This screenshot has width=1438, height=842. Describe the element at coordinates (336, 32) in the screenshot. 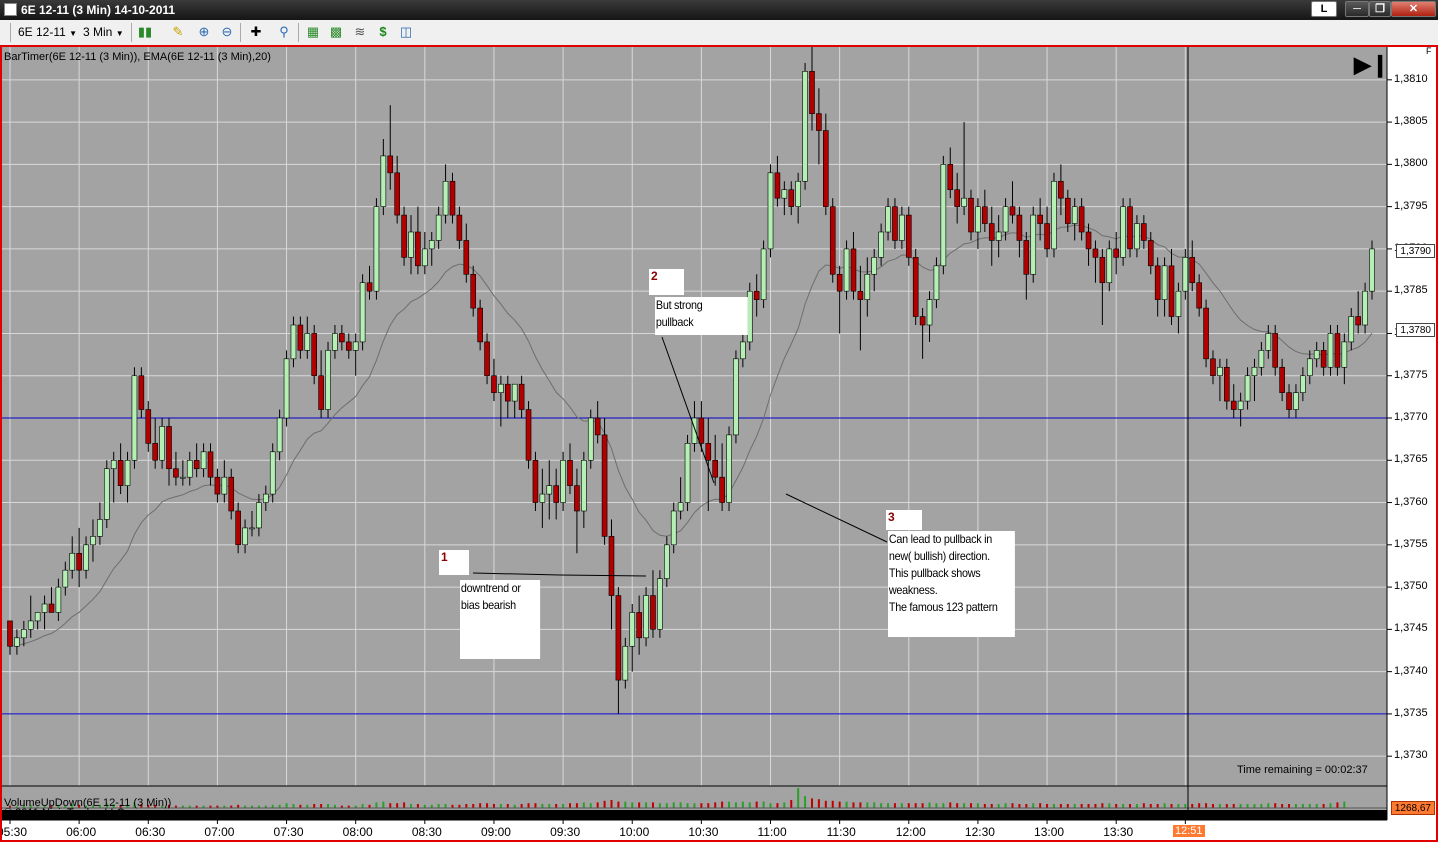

I see `chart-properties-icon: ▩` at that location.